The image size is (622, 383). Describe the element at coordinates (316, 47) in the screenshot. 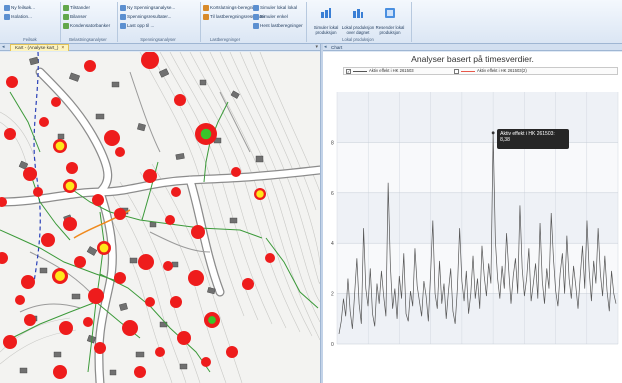

I see `close-icon: ▾` at that location.